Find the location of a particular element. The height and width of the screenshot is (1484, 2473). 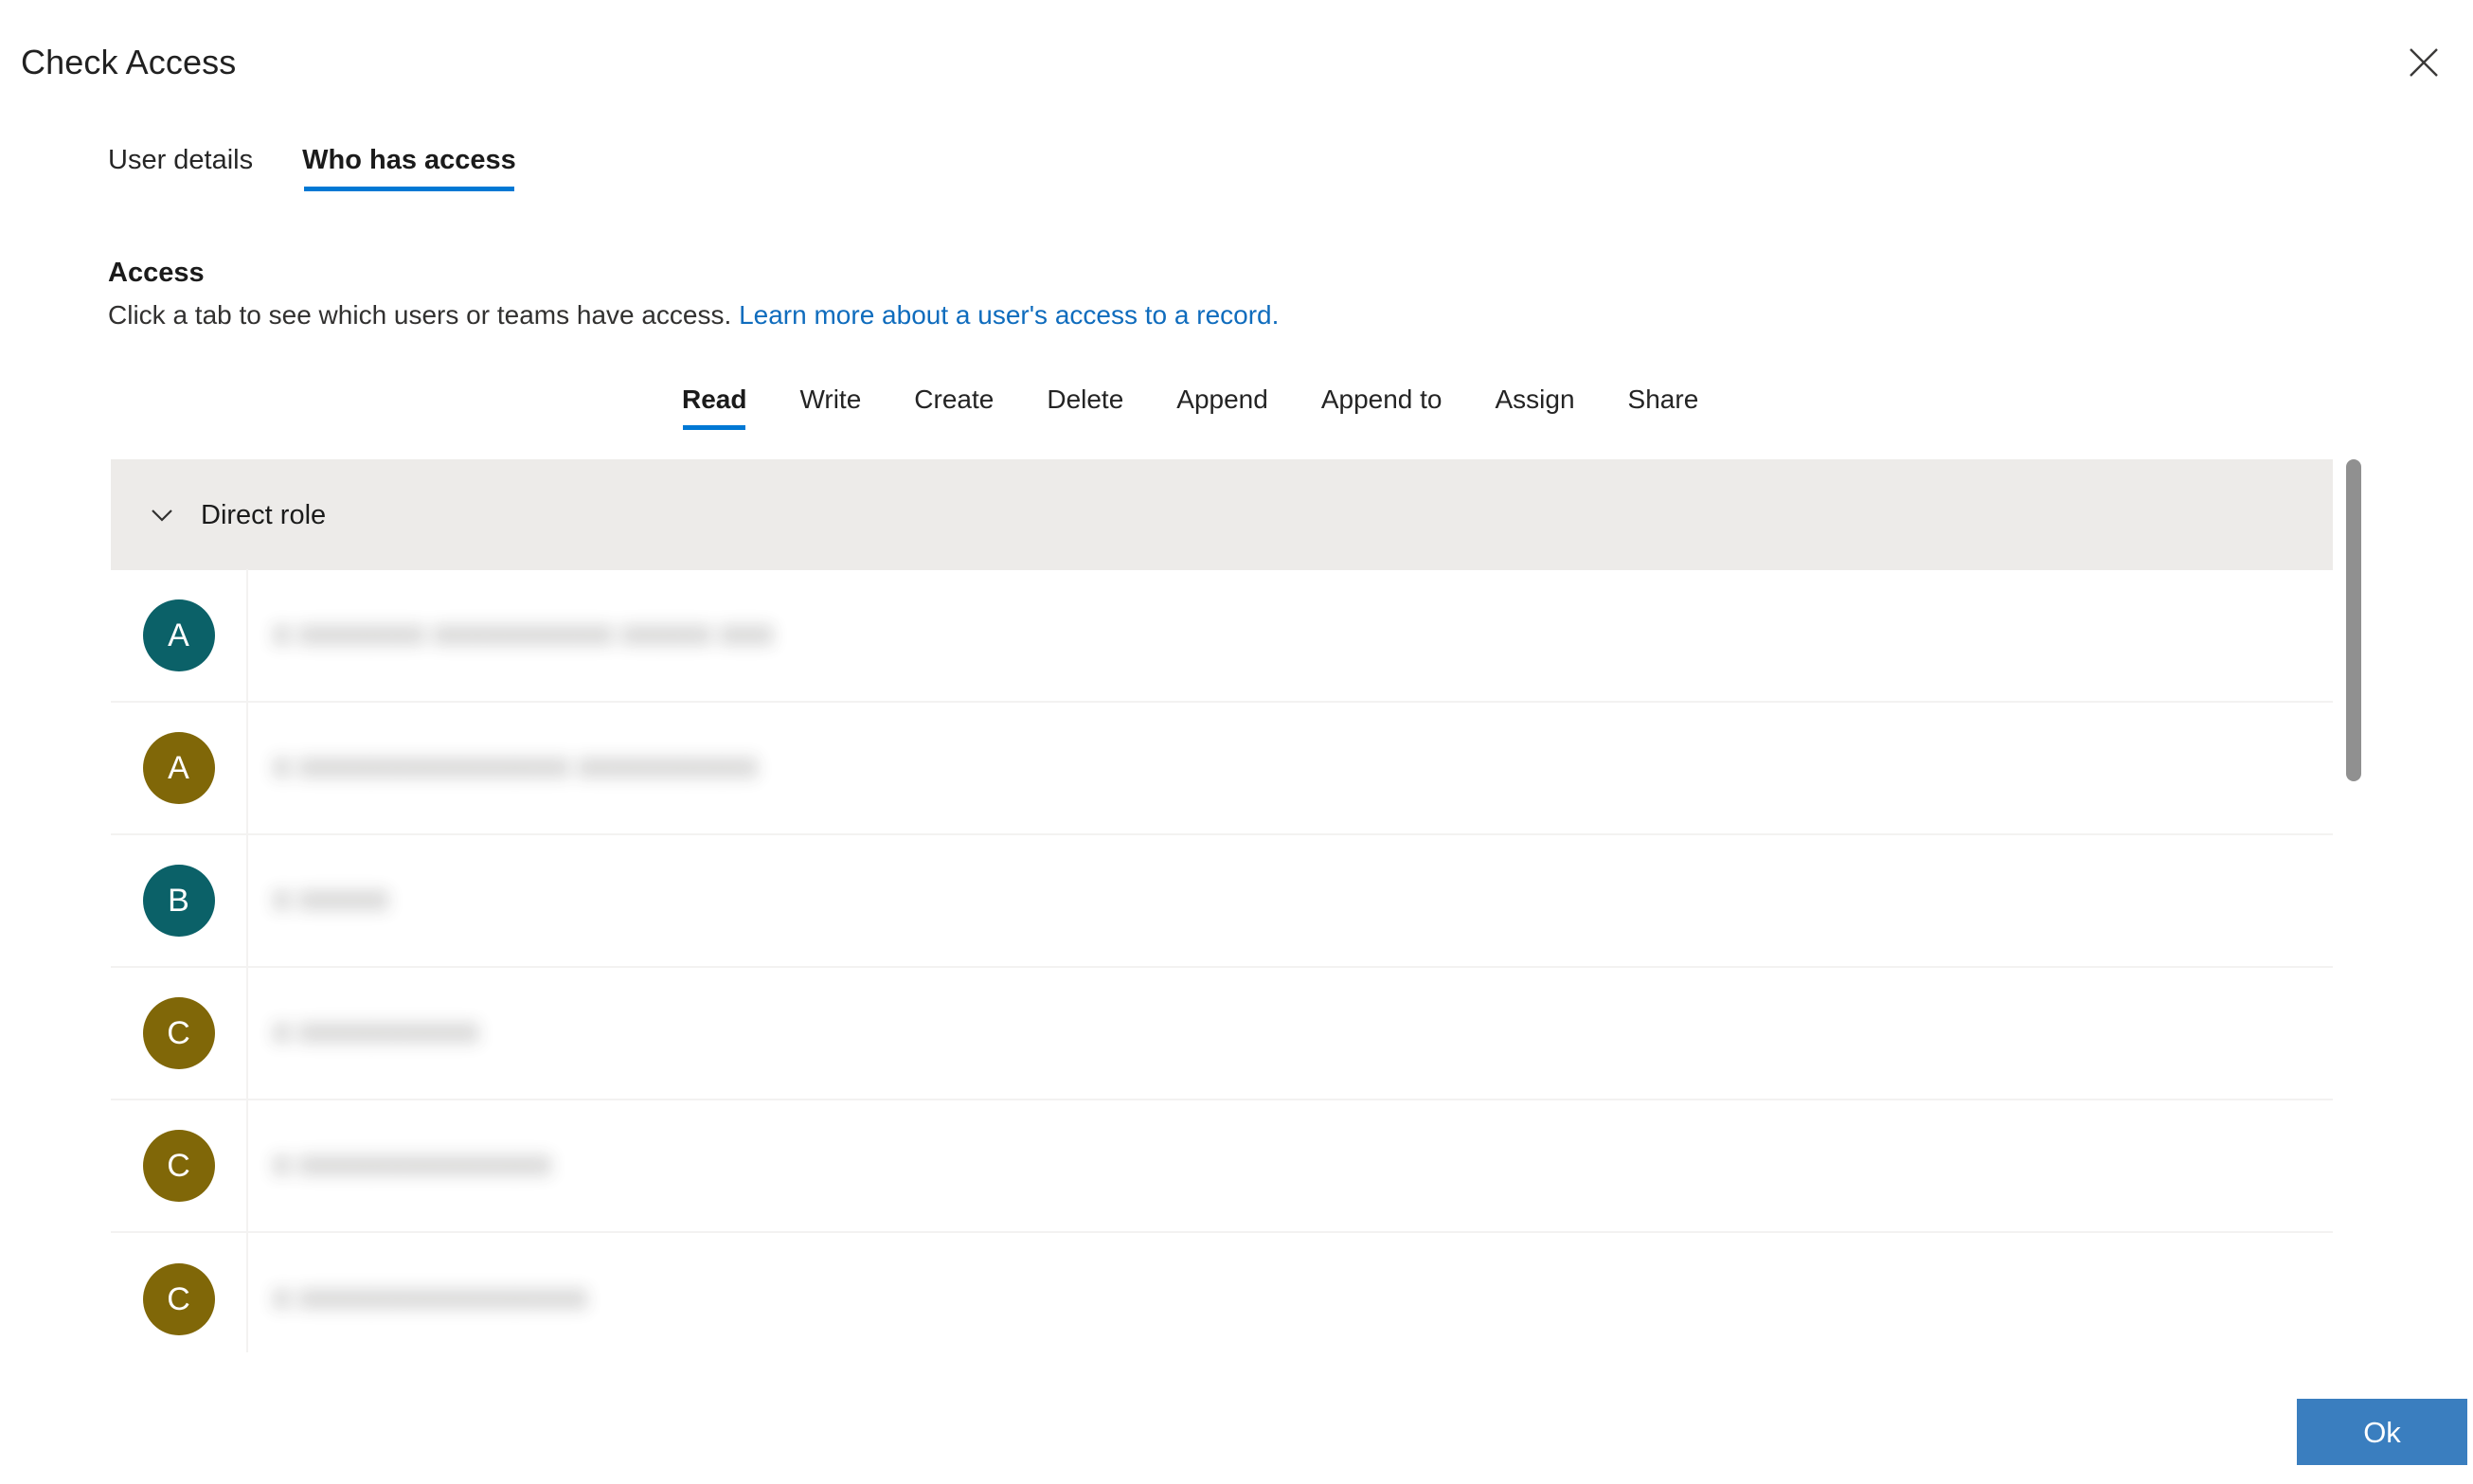

group-header-direct-role: Direct role is located at coordinates (1222, 514).